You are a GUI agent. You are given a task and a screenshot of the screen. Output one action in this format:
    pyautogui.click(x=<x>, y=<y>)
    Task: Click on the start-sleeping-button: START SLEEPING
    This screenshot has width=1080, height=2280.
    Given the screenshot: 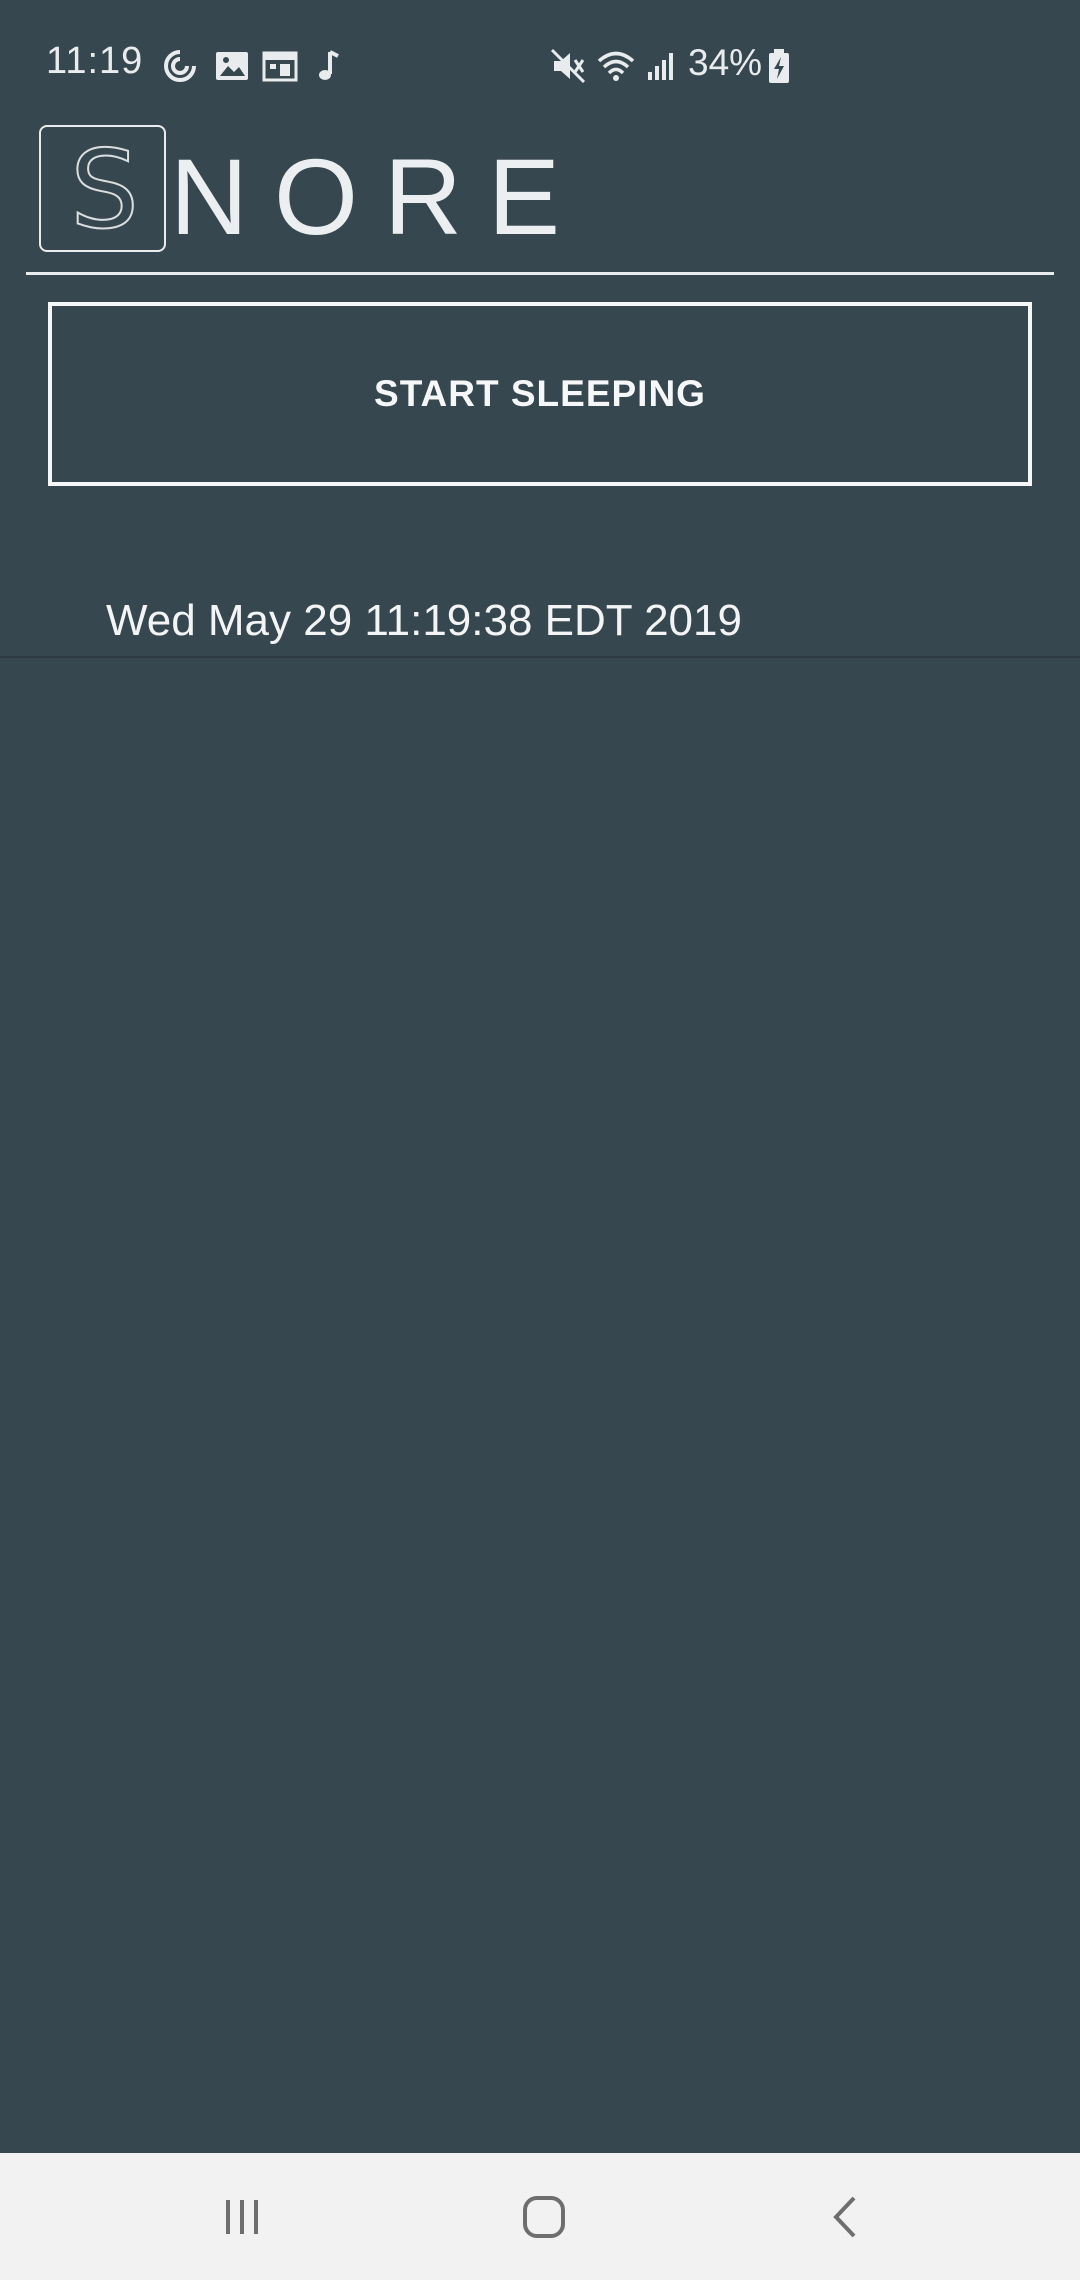 What is the action you would take?
    pyautogui.click(x=540, y=394)
    